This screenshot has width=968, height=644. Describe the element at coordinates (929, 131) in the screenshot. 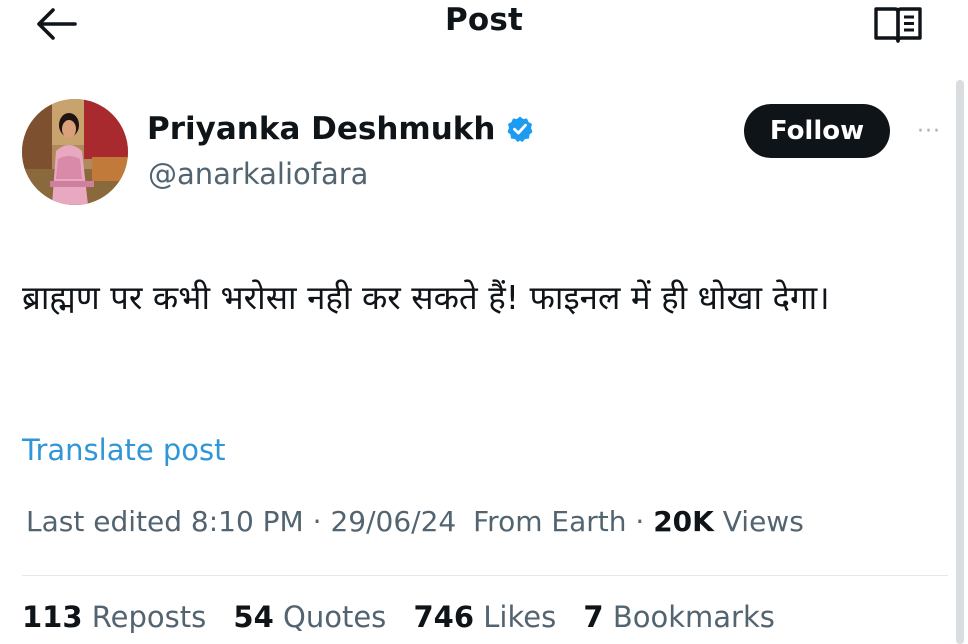

I see `more-horizontal-icon: ···` at that location.